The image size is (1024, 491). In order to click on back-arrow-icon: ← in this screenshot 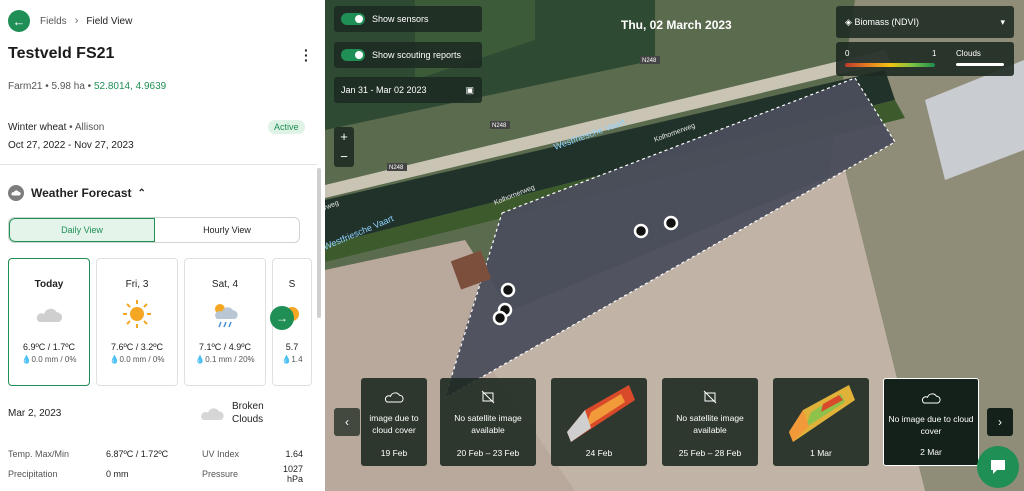, I will do `click(19, 21)`.